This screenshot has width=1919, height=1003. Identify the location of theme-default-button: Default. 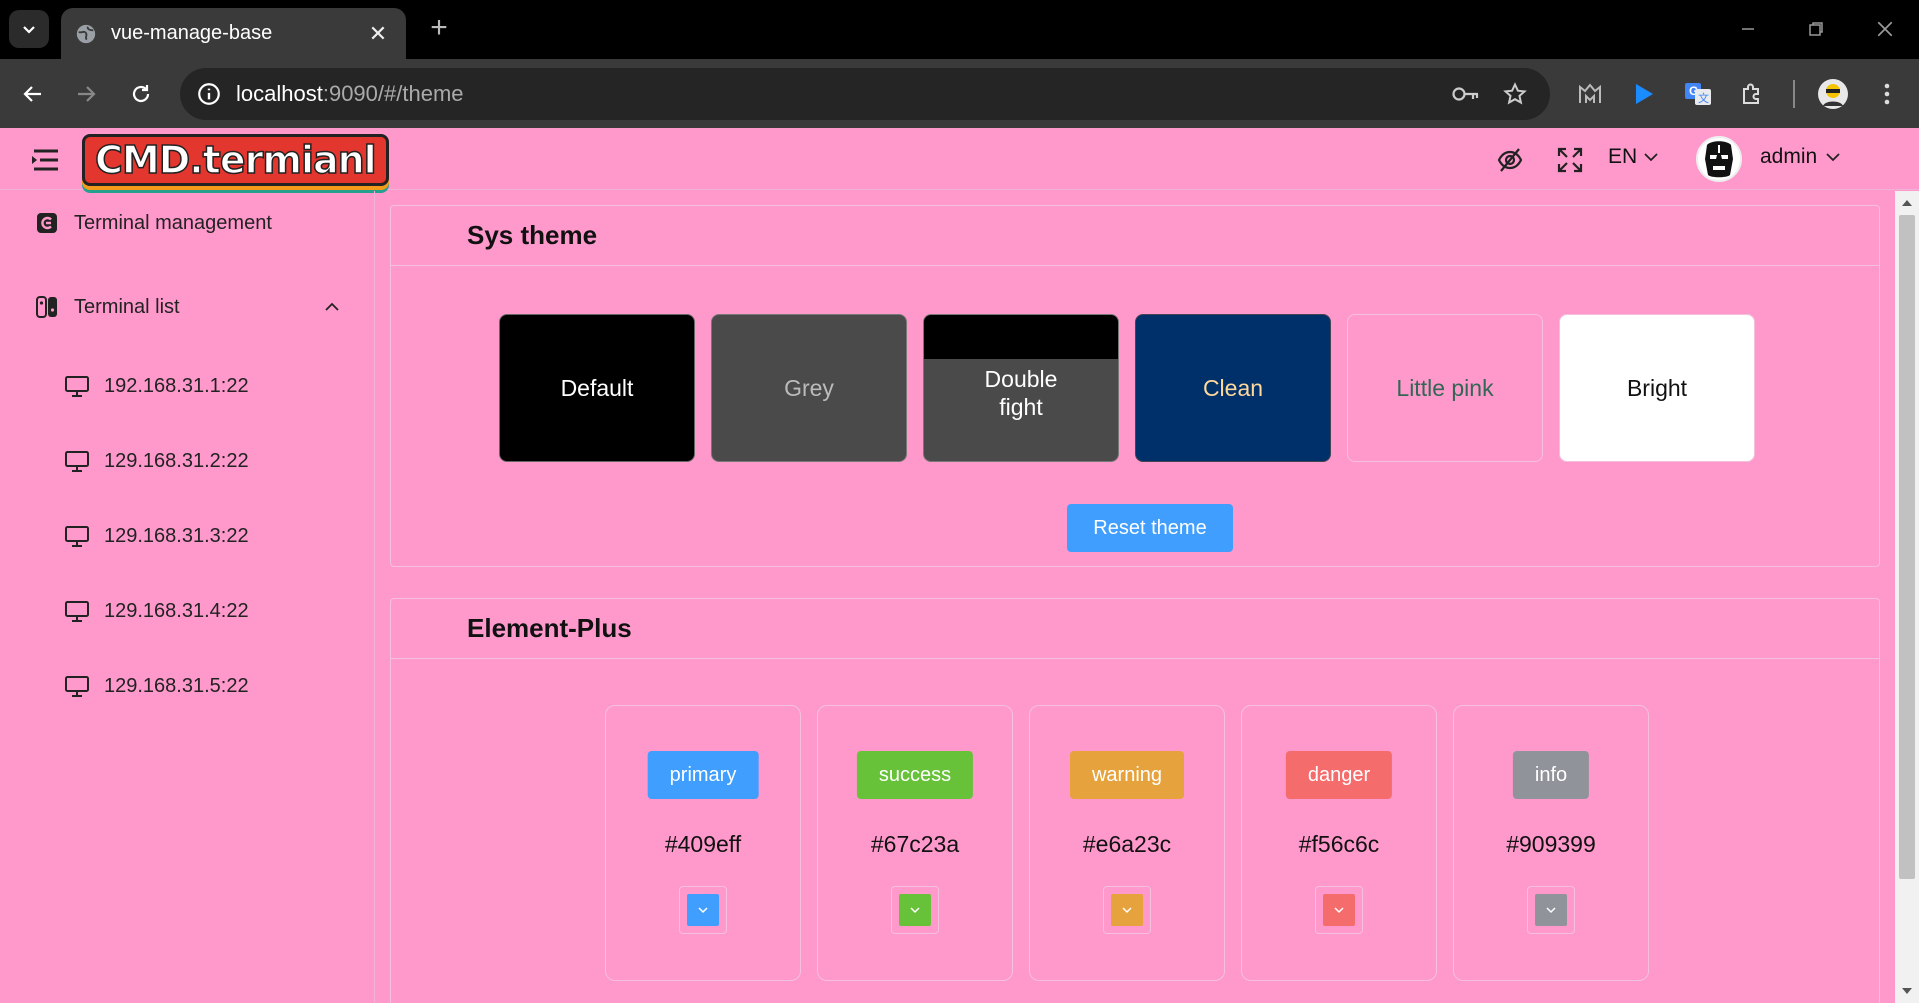
(597, 388).